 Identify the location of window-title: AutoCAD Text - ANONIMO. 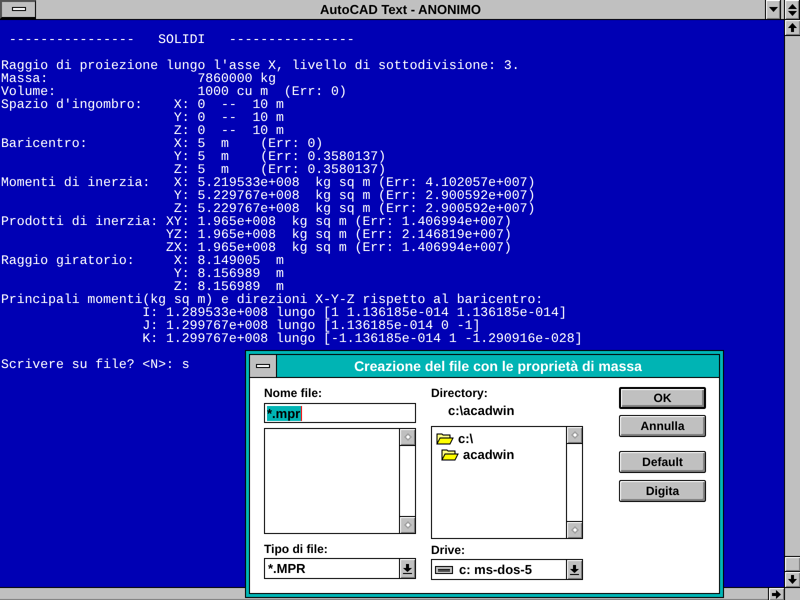
(400, 10).